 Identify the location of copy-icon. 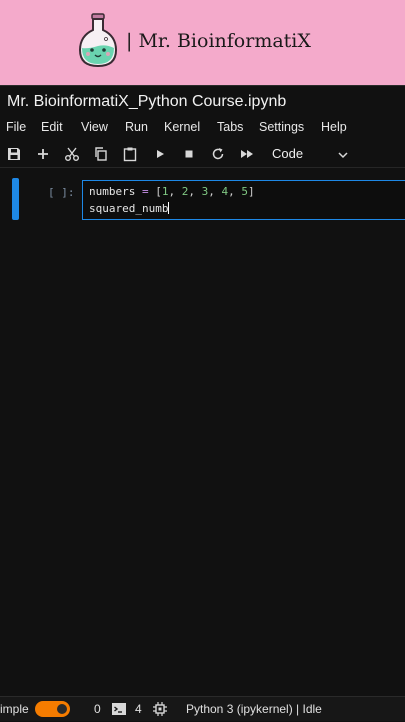
(101, 154).